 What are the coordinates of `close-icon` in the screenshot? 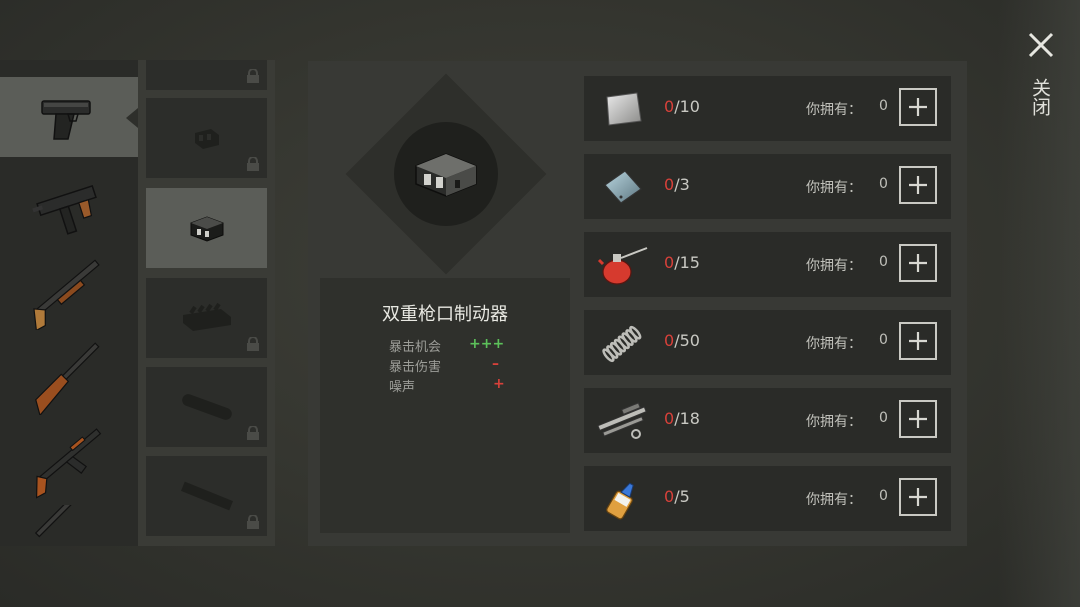 It's located at (1041, 45).